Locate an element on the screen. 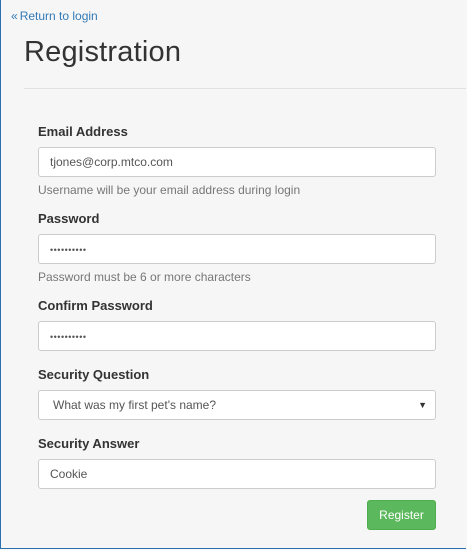 This screenshot has height=550, width=467. security-question-selected: What was my first pet's name? is located at coordinates (135, 405).